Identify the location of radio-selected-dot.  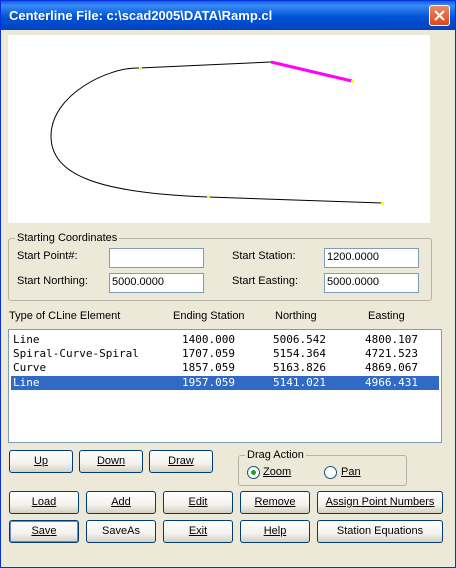
(253, 472).